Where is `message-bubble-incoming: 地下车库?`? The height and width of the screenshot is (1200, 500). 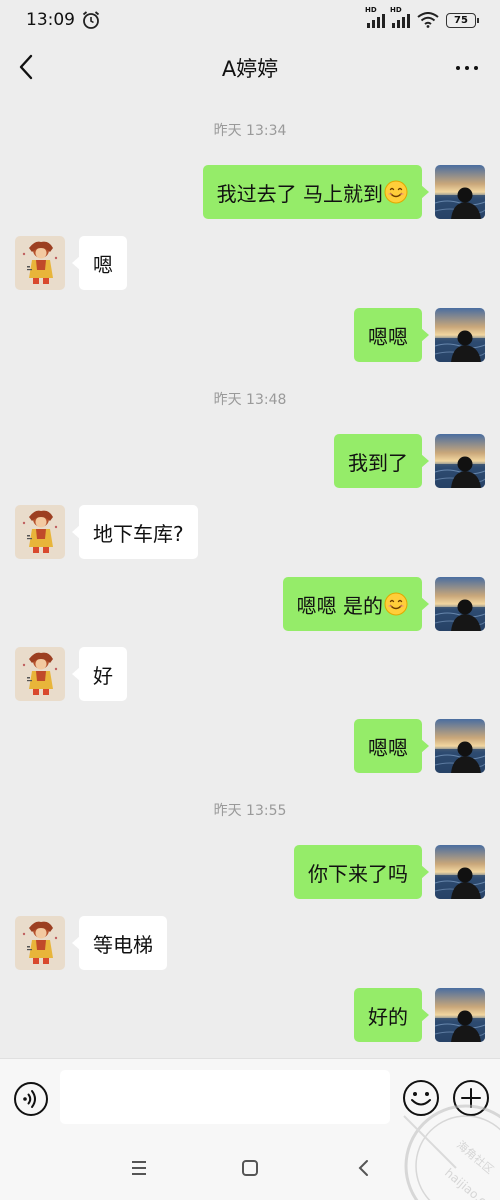 message-bubble-incoming: 地下车库? is located at coordinates (135, 532).